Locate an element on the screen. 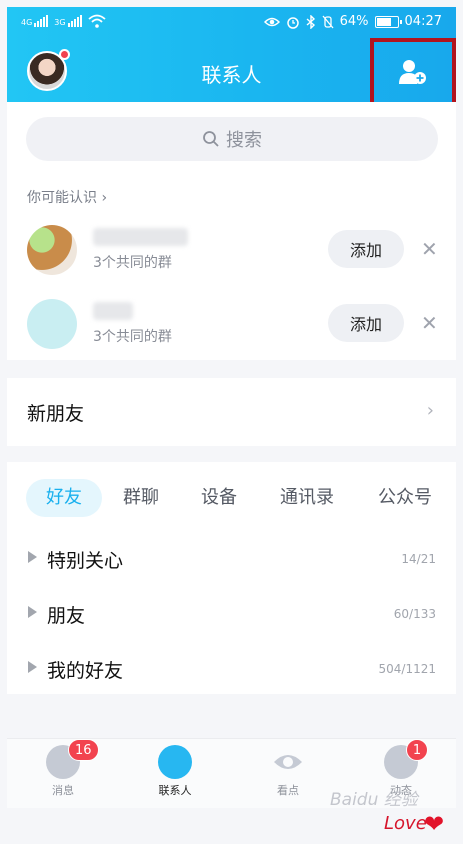 This screenshot has height=844, width=463. header: 4G 3G 64% 04:27 联系人 is located at coordinates (231, 56).